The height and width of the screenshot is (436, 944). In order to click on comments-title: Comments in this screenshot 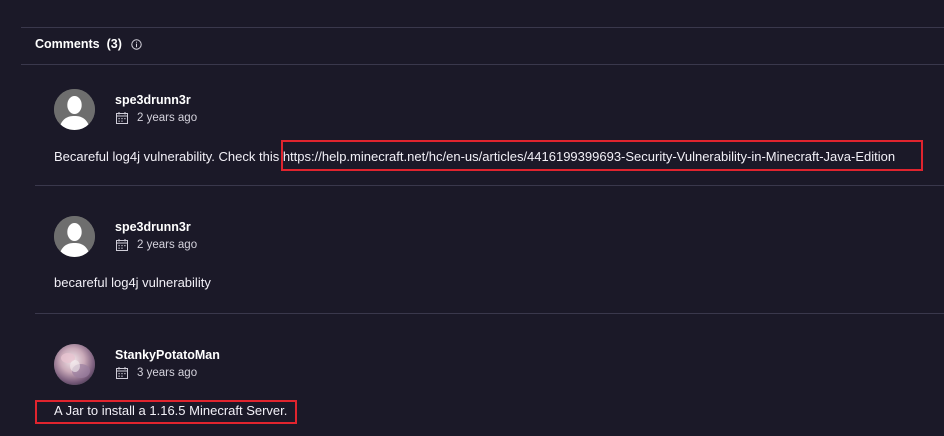, I will do `click(67, 44)`.